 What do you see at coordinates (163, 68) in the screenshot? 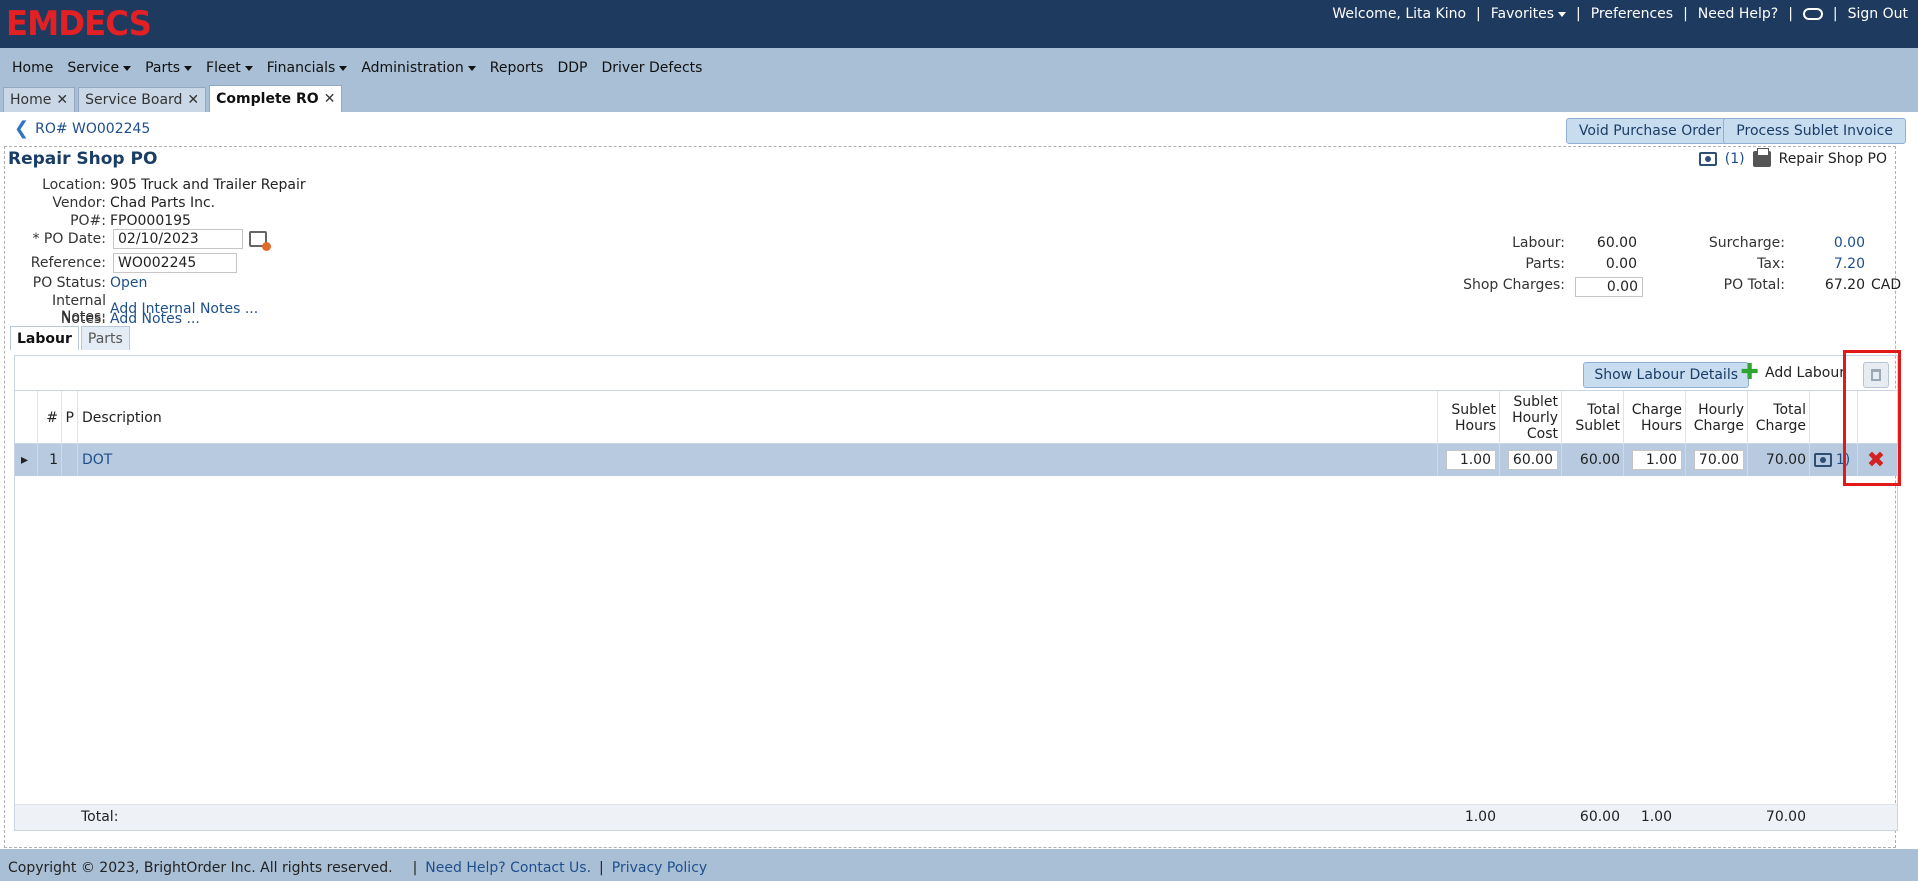
I see `menu-parts-label: Parts` at bounding box center [163, 68].